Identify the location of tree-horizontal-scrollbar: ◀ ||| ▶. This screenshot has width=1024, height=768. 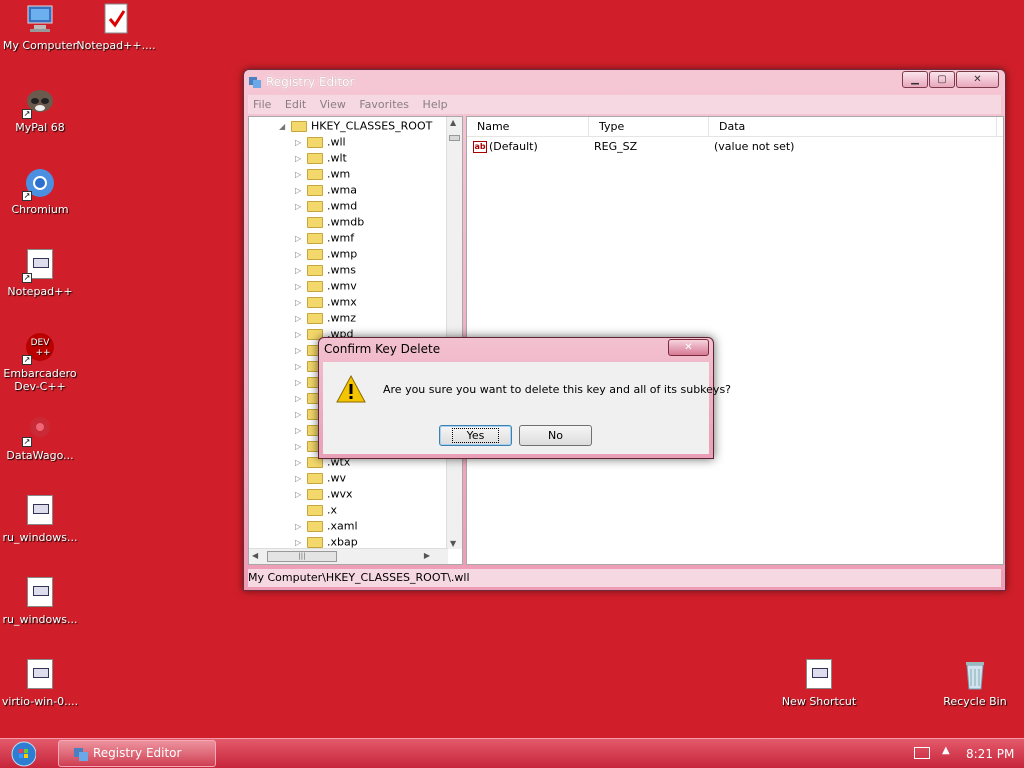
(348, 556).